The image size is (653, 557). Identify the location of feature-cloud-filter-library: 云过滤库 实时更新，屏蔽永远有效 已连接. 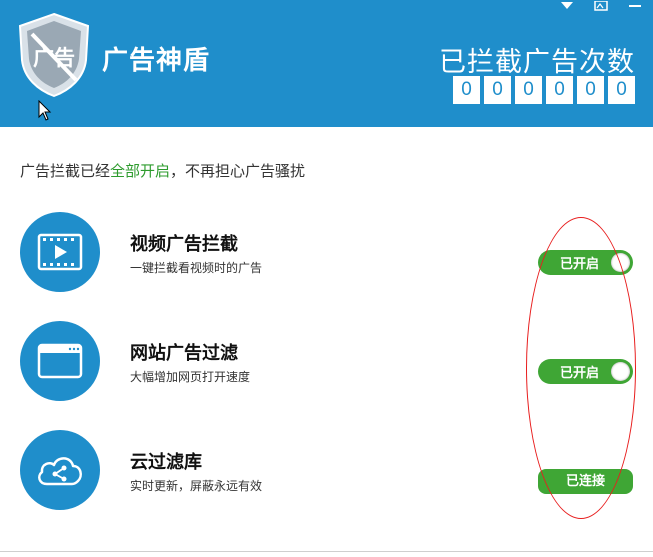
(326, 470).